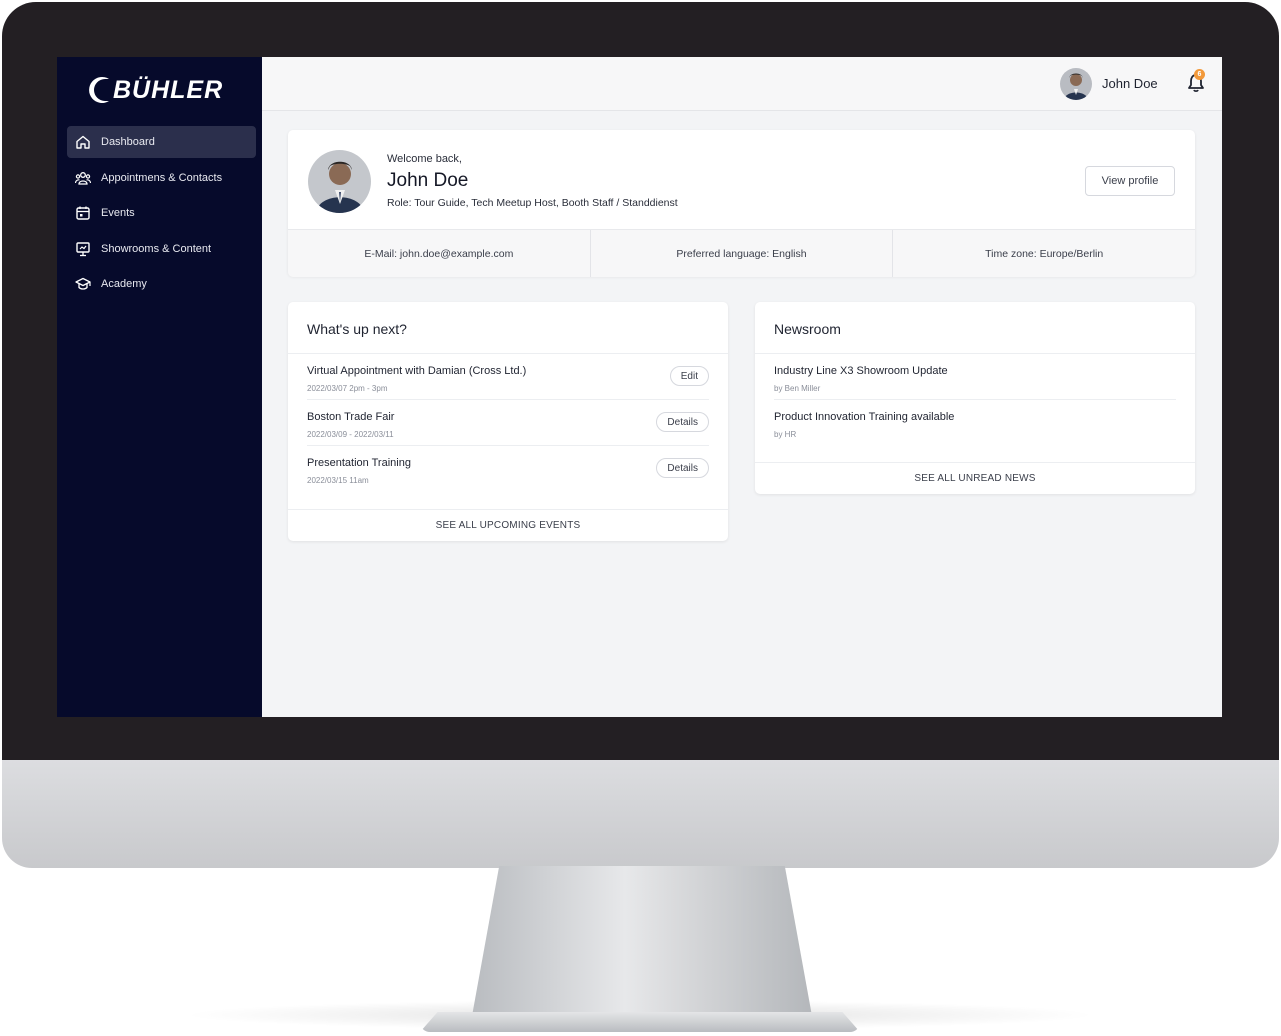  I want to click on news-author: by Ben Miller, so click(797, 388).